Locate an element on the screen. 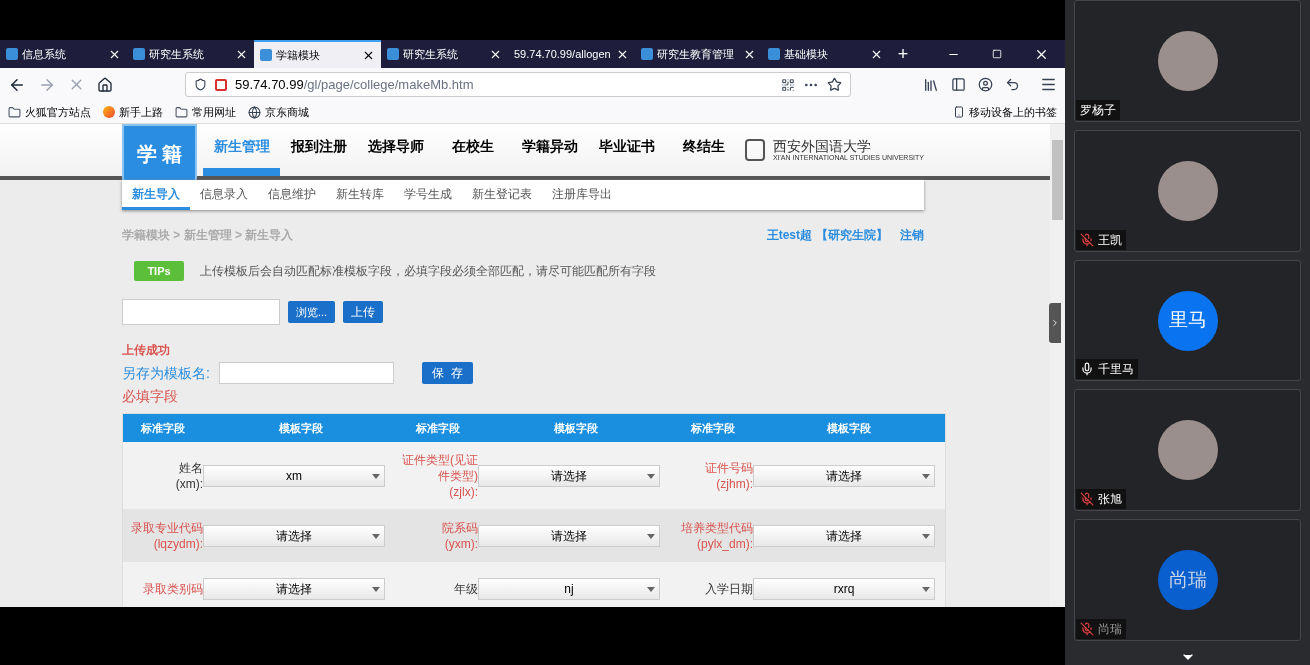 This screenshot has width=1310, height=665. field-label: 院系码 (yxm): is located at coordinates (459, 535).